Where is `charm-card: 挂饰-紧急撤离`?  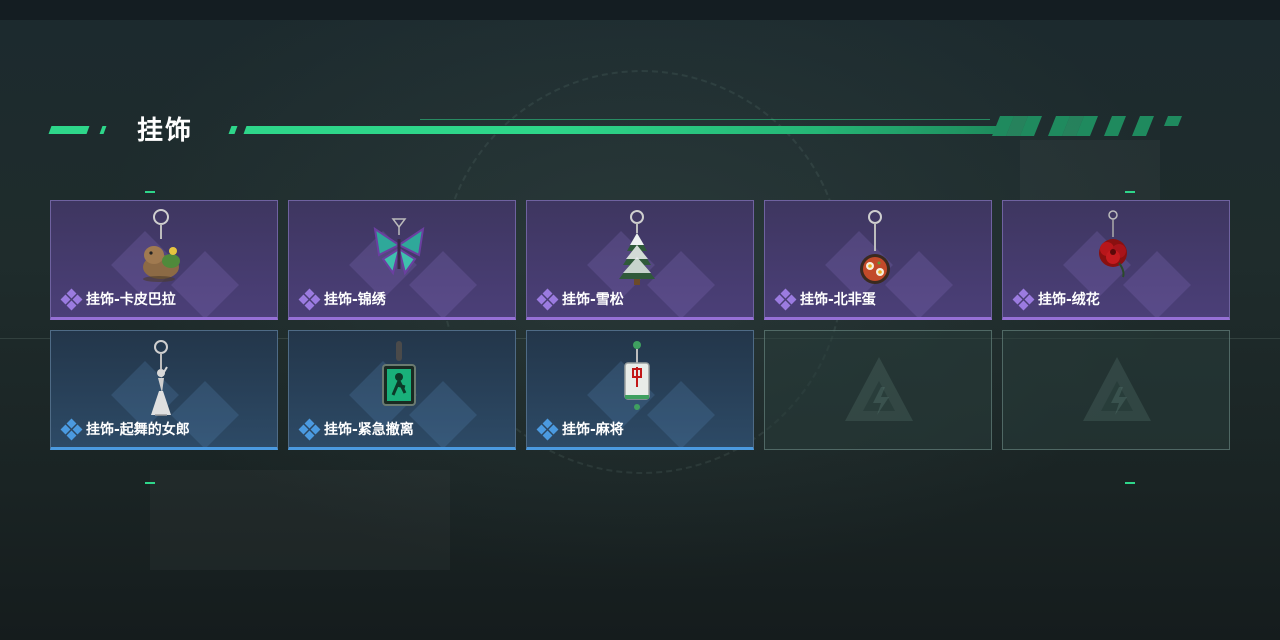
charm-card: 挂饰-紧急撤离 is located at coordinates (402, 390).